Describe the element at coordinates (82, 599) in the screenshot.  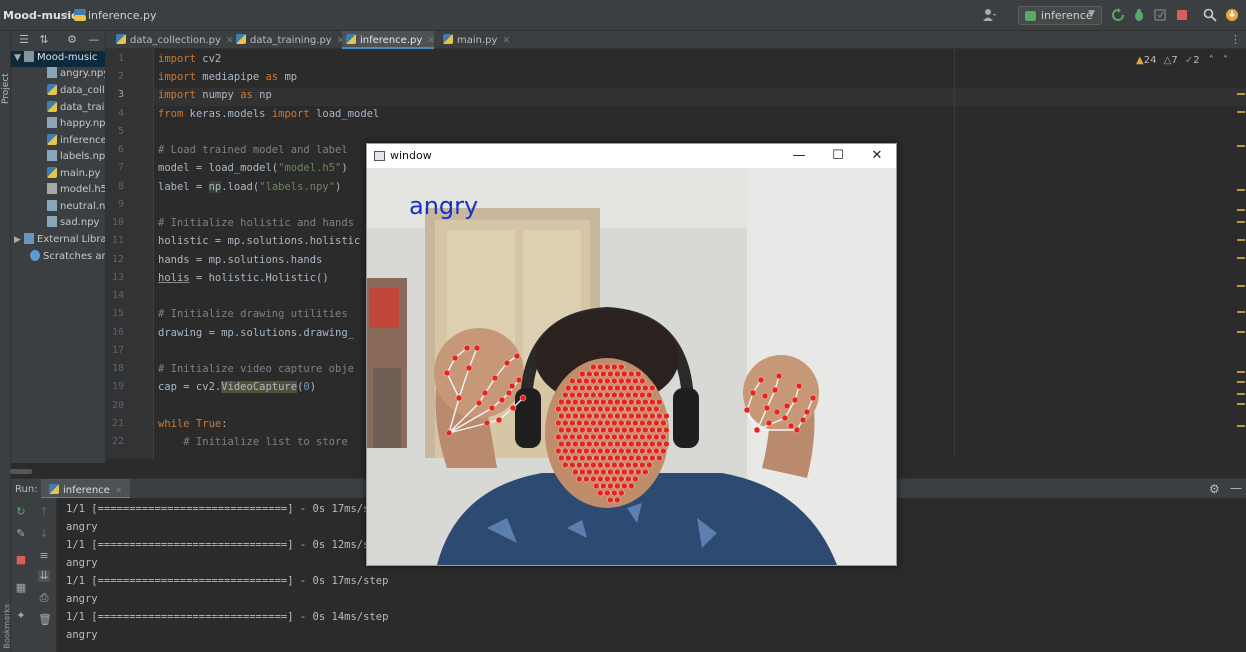
I see `console-line: angry` at that location.